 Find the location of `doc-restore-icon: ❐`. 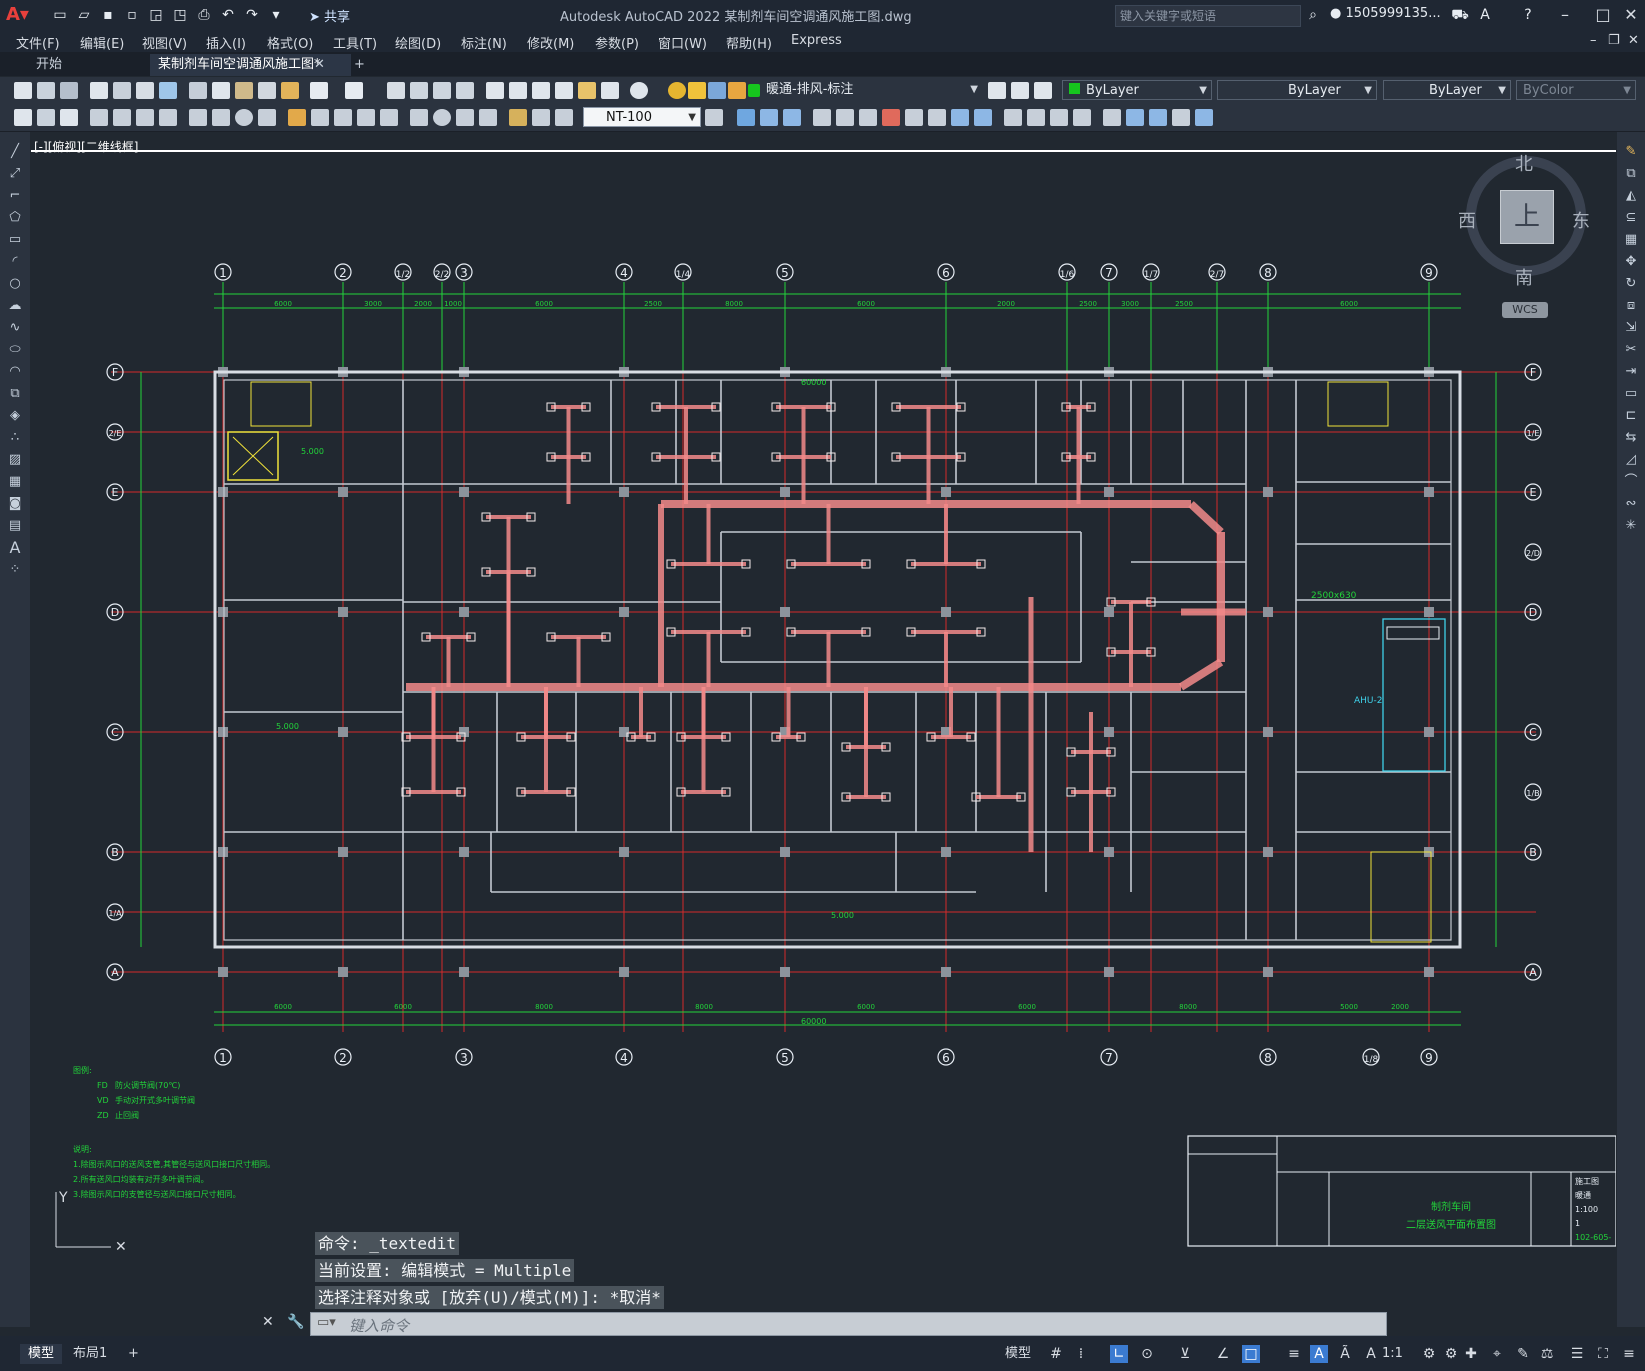

doc-restore-icon: ❐ is located at coordinates (1614, 40).